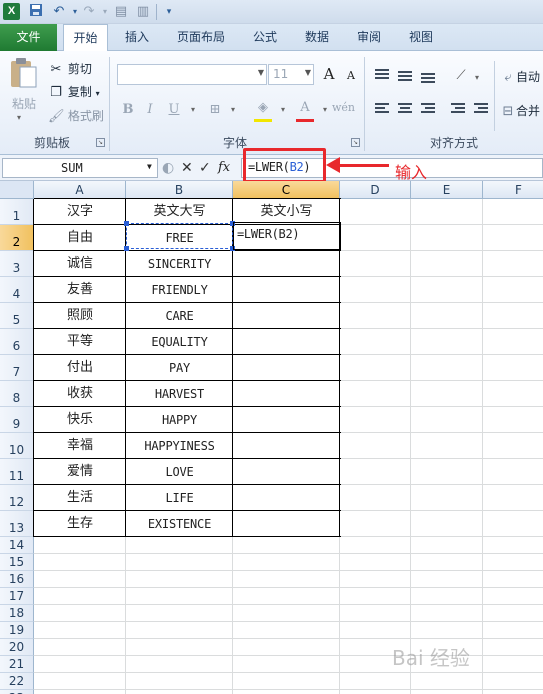 Image resolution: width=543 pixels, height=694 pixels. Describe the element at coordinates (179, 472) in the screenshot. I see `uppercase-cell: LOVE` at that location.